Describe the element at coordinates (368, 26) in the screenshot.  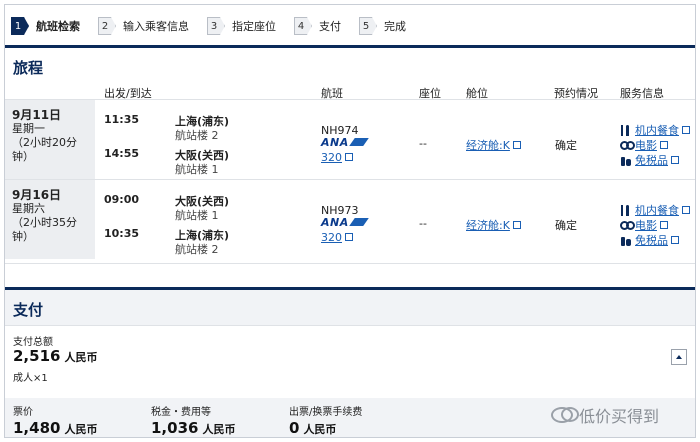
I see `step-number: 5` at that location.